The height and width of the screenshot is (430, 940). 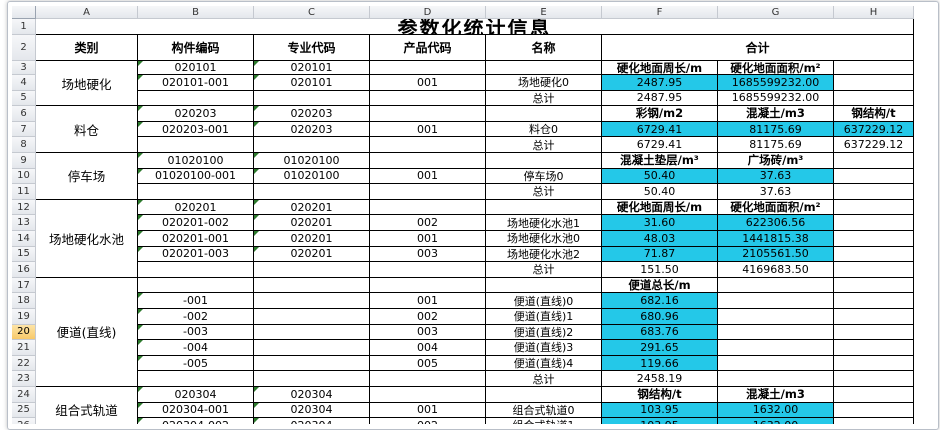 What do you see at coordinates (544, 301) in the screenshot?
I see `cell-e18: 便道(直线)0` at bounding box center [544, 301].